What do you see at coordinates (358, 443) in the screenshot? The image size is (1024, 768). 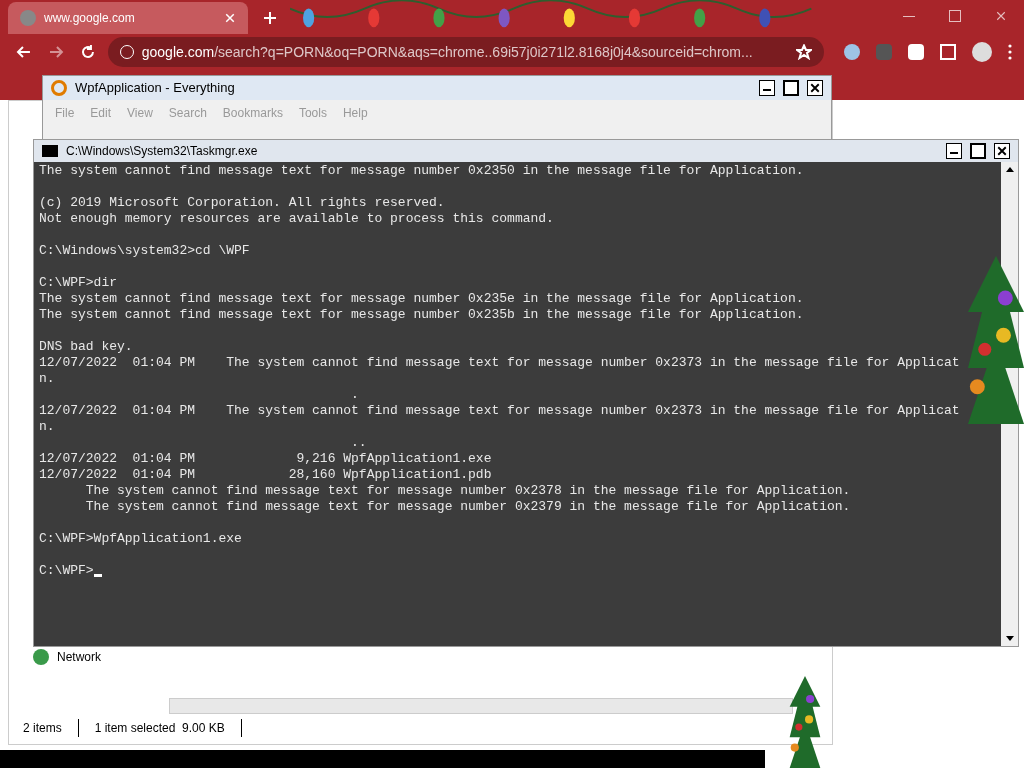 I see `console-line: ..` at bounding box center [358, 443].